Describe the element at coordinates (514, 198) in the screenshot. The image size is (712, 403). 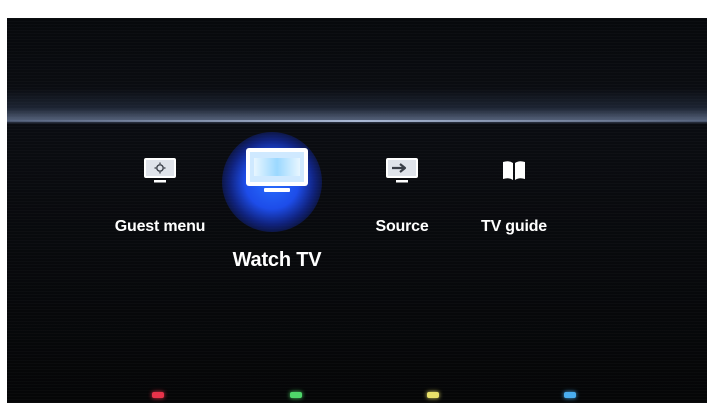
I see `menu-item-tv-guide: TV guide` at that location.